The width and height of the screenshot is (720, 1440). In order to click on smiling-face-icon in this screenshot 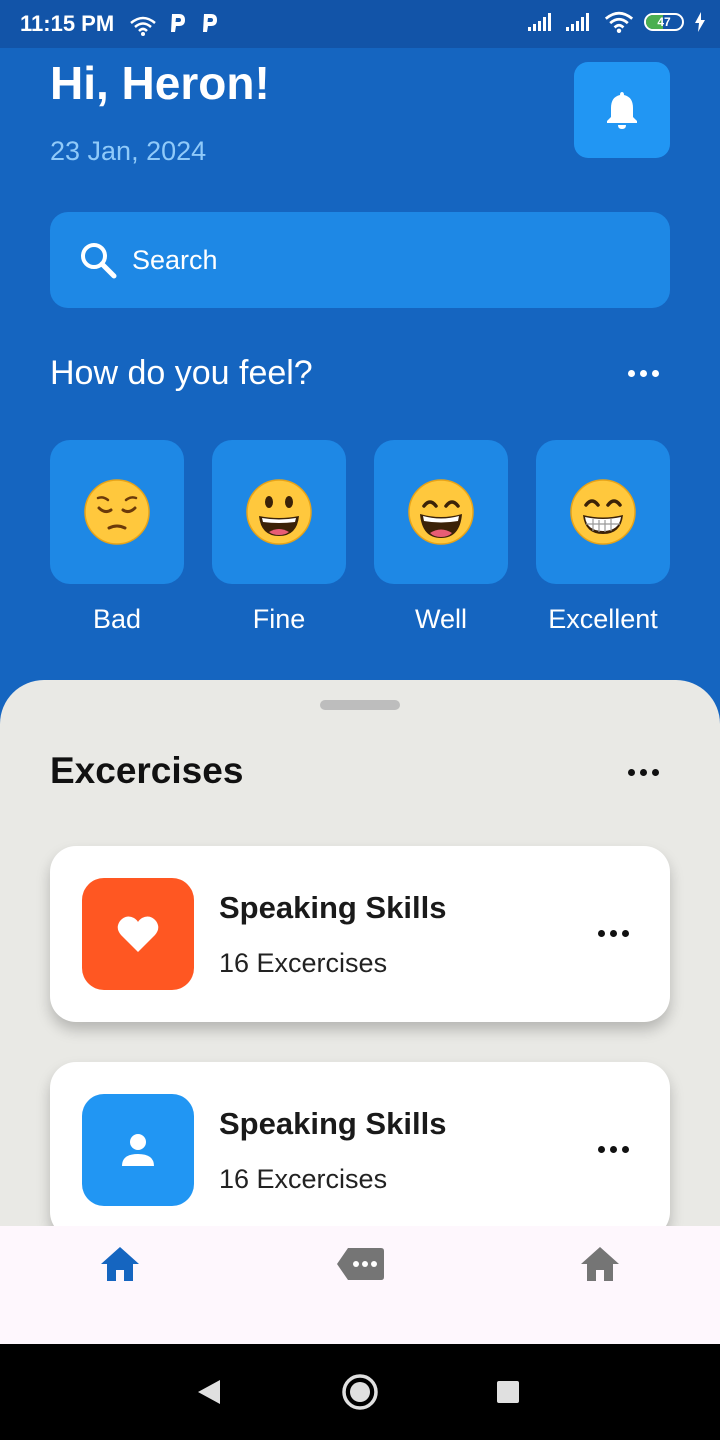, I will do `click(441, 512)`.